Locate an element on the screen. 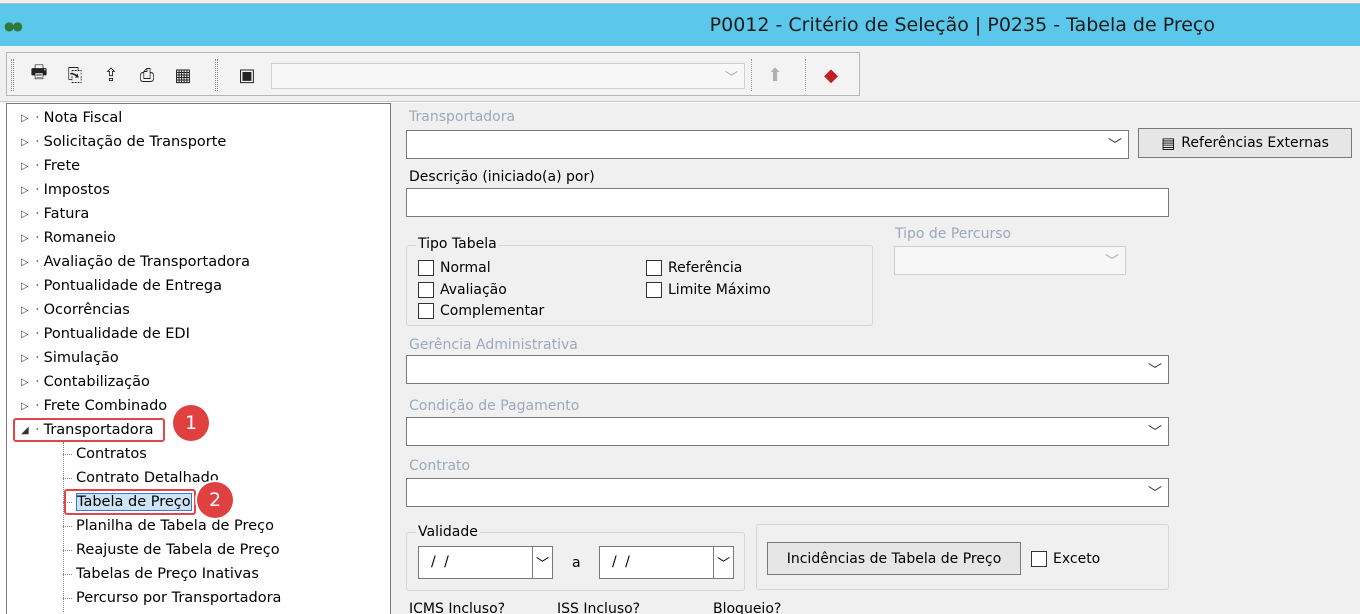 The width and height of the screenshot is (1360, 614). tree-item-inativas: Tabelas de Preço Inativas is located at coordinates (161, 574).